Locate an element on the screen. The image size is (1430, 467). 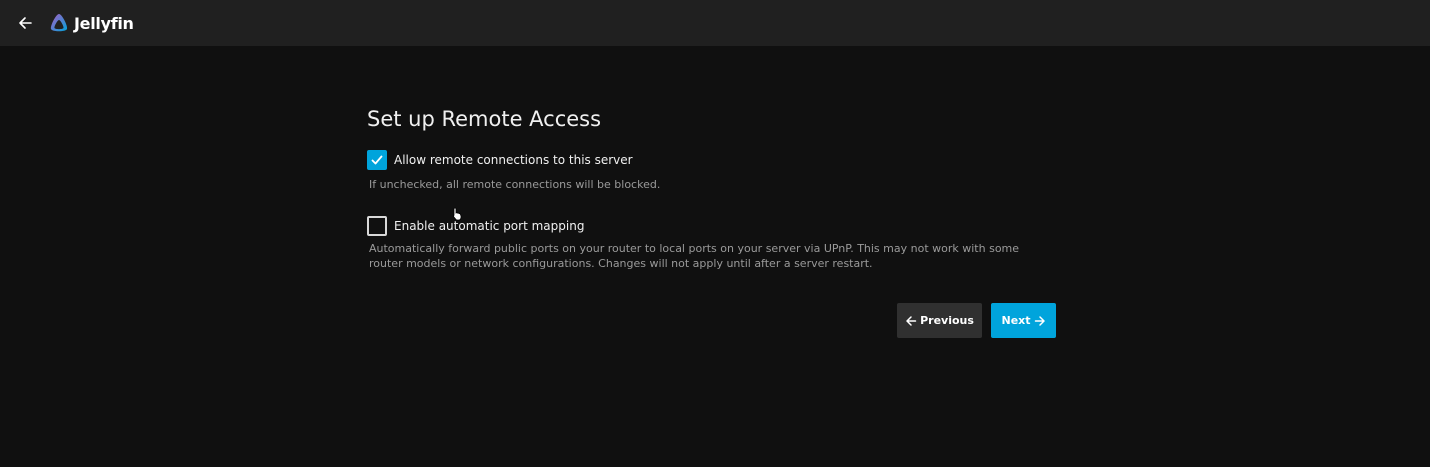
hand-cursor-icon is located at coordinates (457, 214).